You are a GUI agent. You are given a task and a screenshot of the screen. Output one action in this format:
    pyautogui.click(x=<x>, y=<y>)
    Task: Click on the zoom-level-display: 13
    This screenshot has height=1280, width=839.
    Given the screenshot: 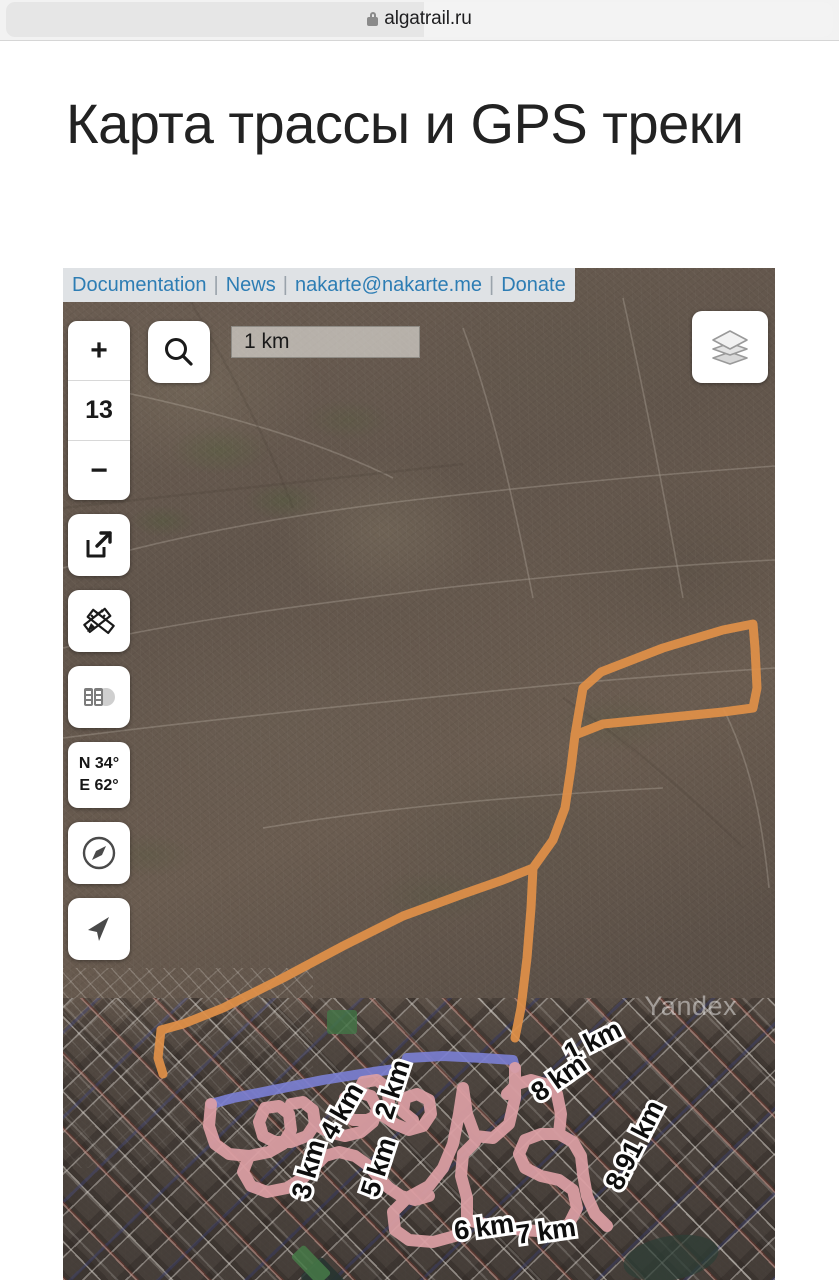 What is the action you would take?
    pyautogui.click(x=99, y=410)
    